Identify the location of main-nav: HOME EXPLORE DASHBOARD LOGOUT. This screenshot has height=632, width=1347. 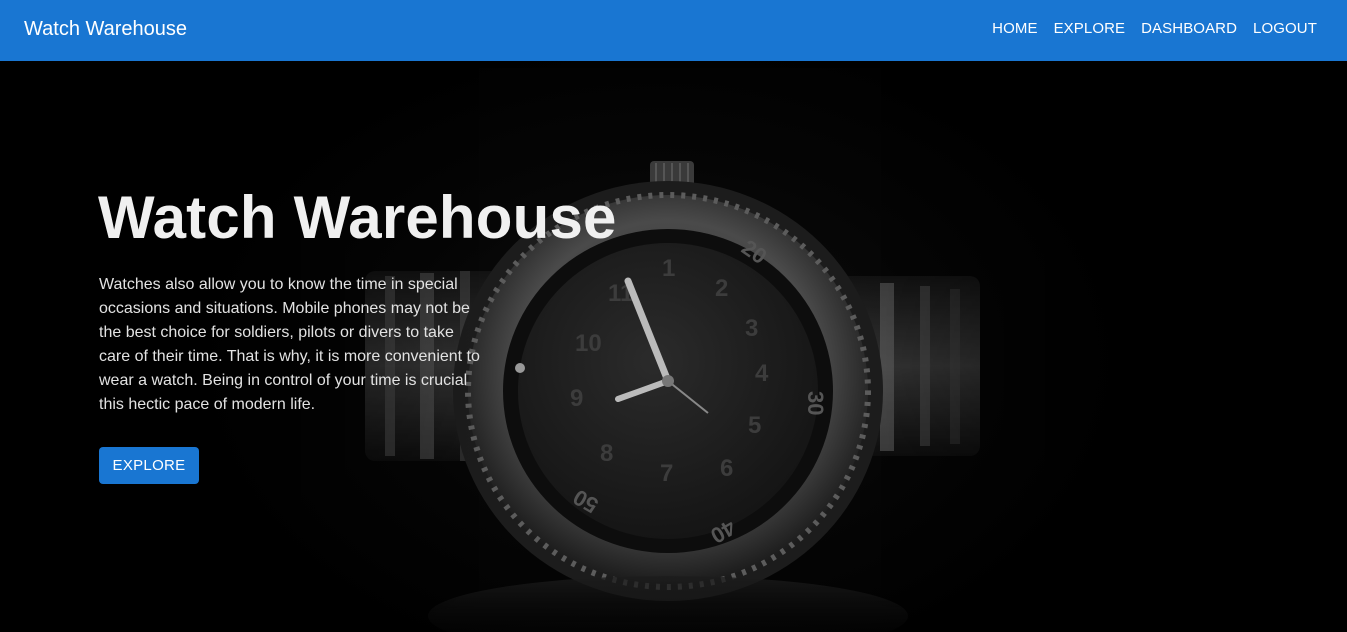
(1154, 29).